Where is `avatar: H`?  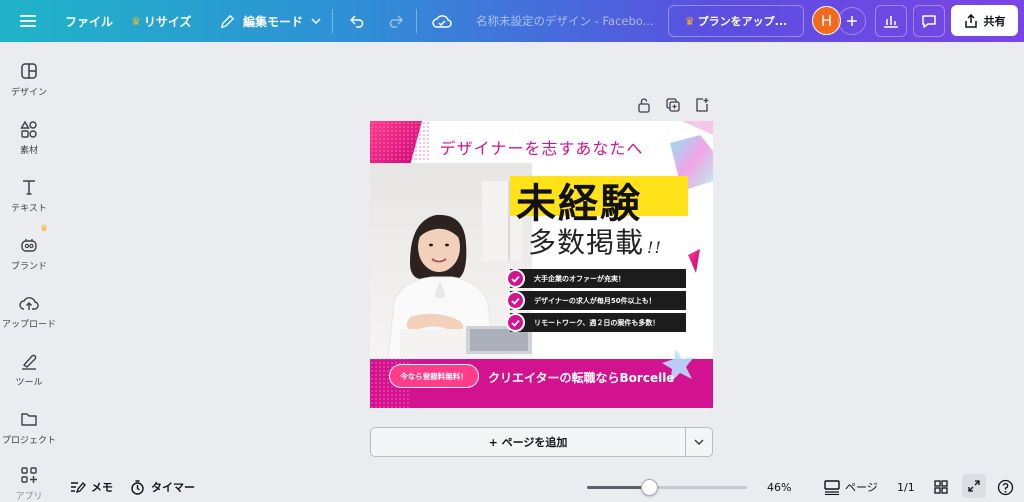 avatar: H is located at coordinates (826, 20).